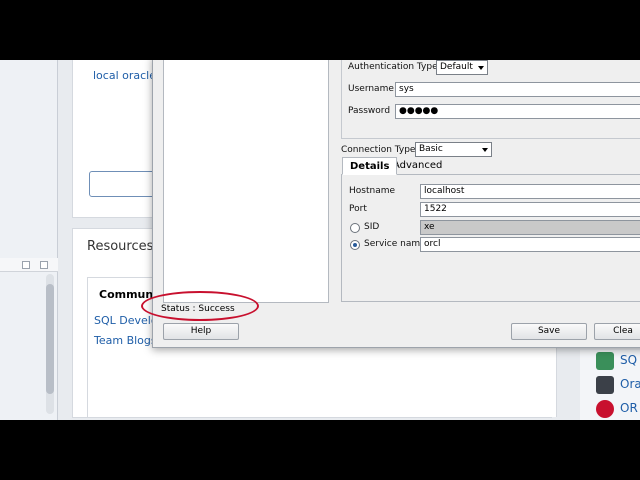 This screenshot has width=640, height=480. I want to click on getting-started-label: OR, so click(629, 408).